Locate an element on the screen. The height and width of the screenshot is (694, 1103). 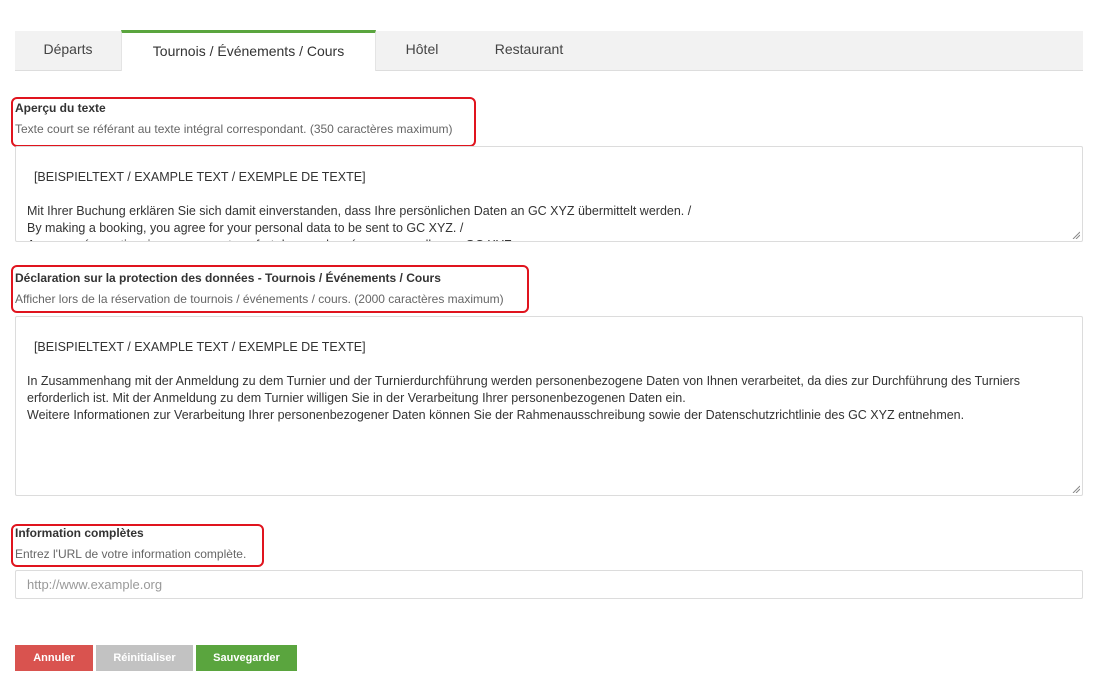
tab-hotel: Hôtel is located at coordinates (422, 51).